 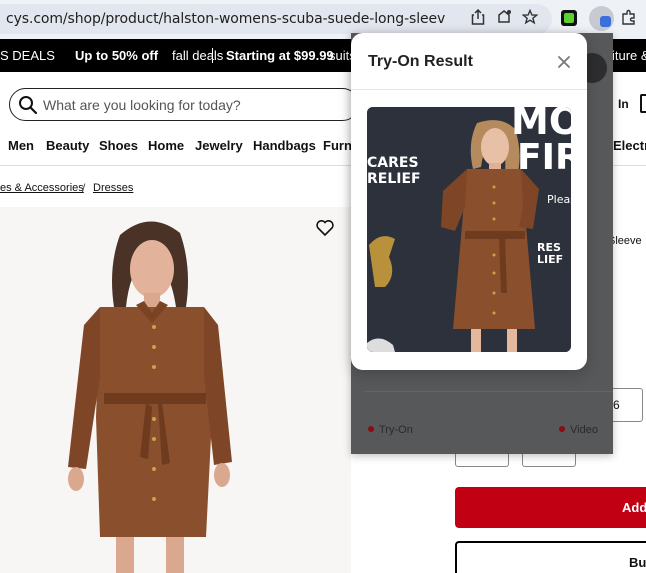 I want to click on search-bar, so click(x=184, y=104).